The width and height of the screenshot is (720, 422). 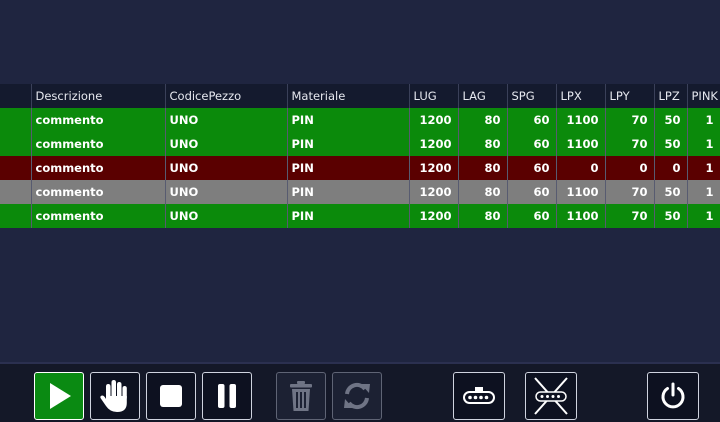 I want to click on delete-button, so click(x=301, y=396).